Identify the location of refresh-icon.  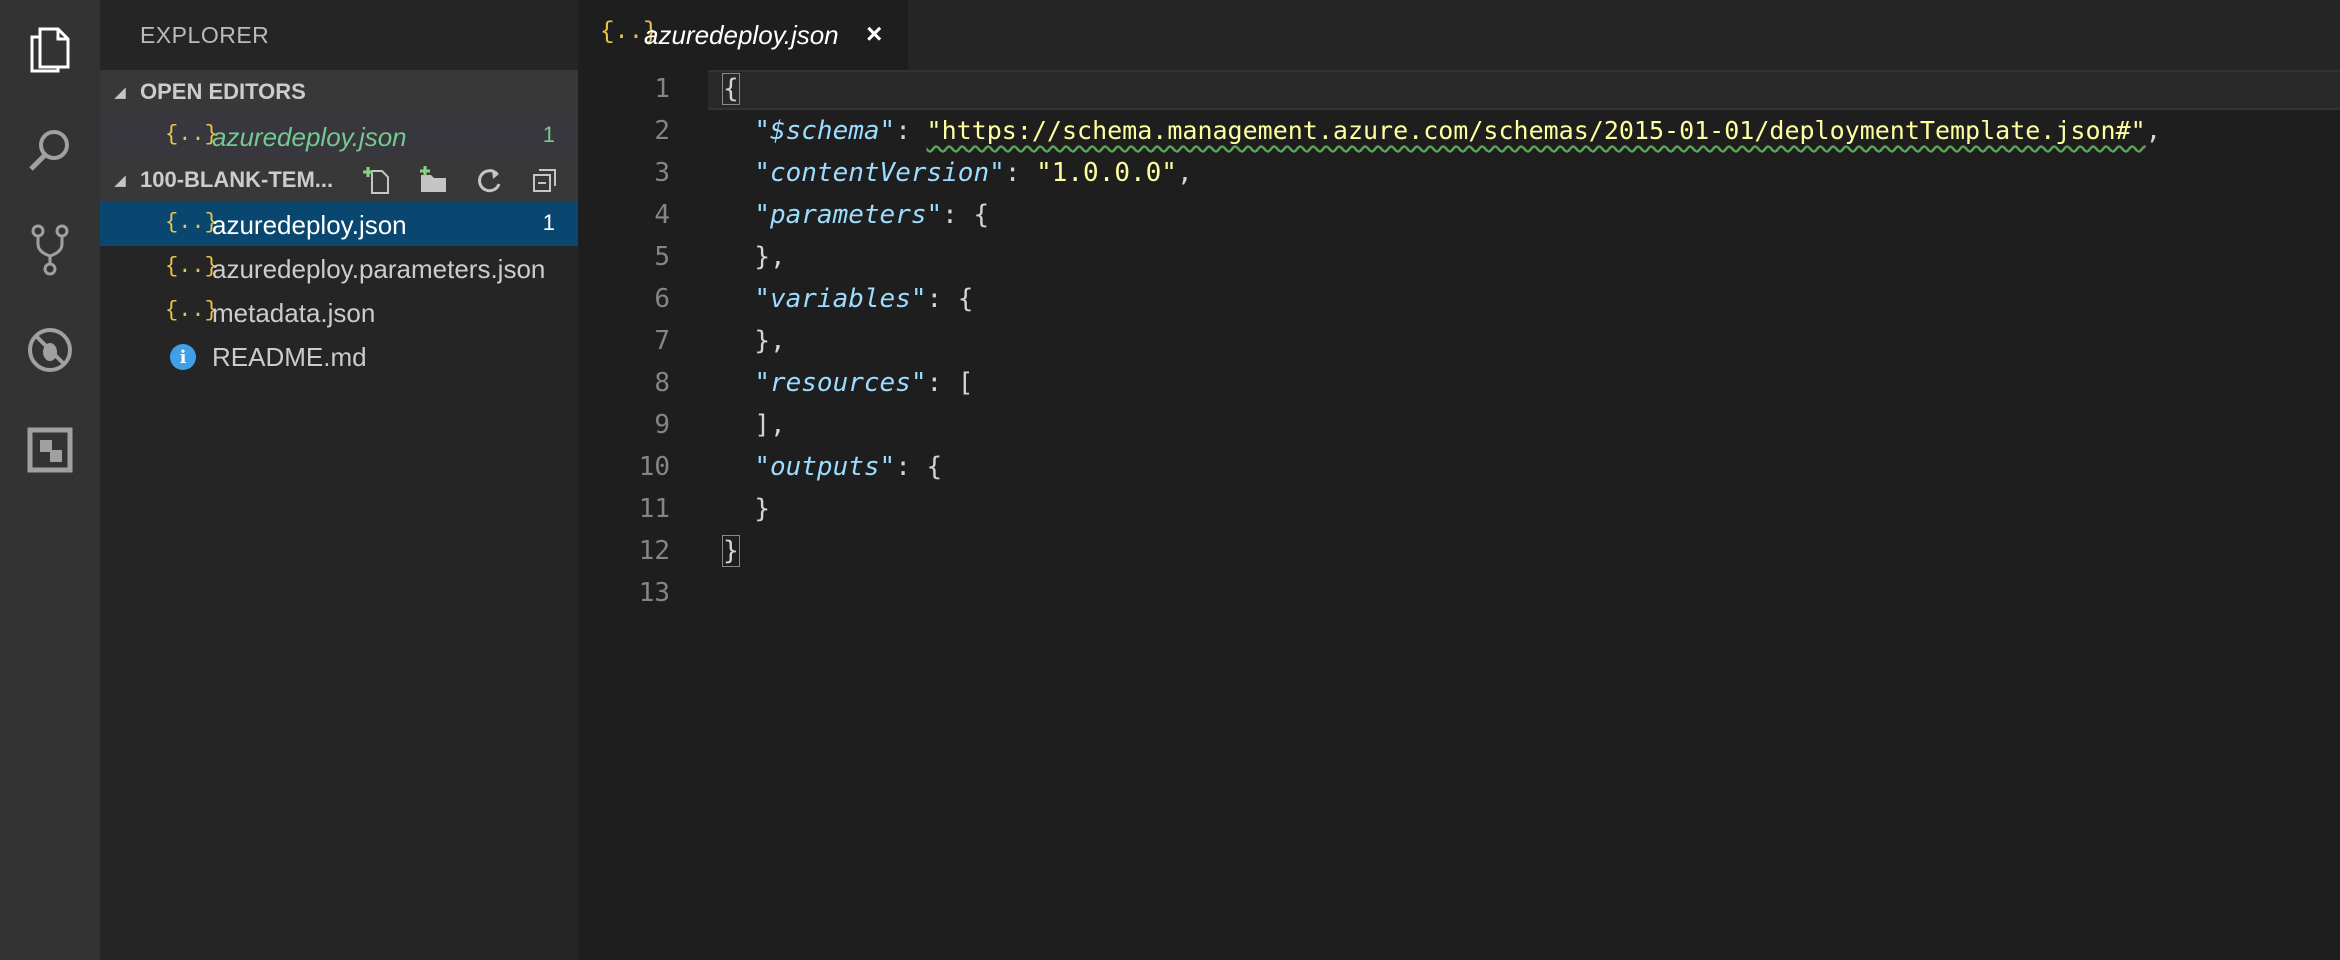
(489, 180).